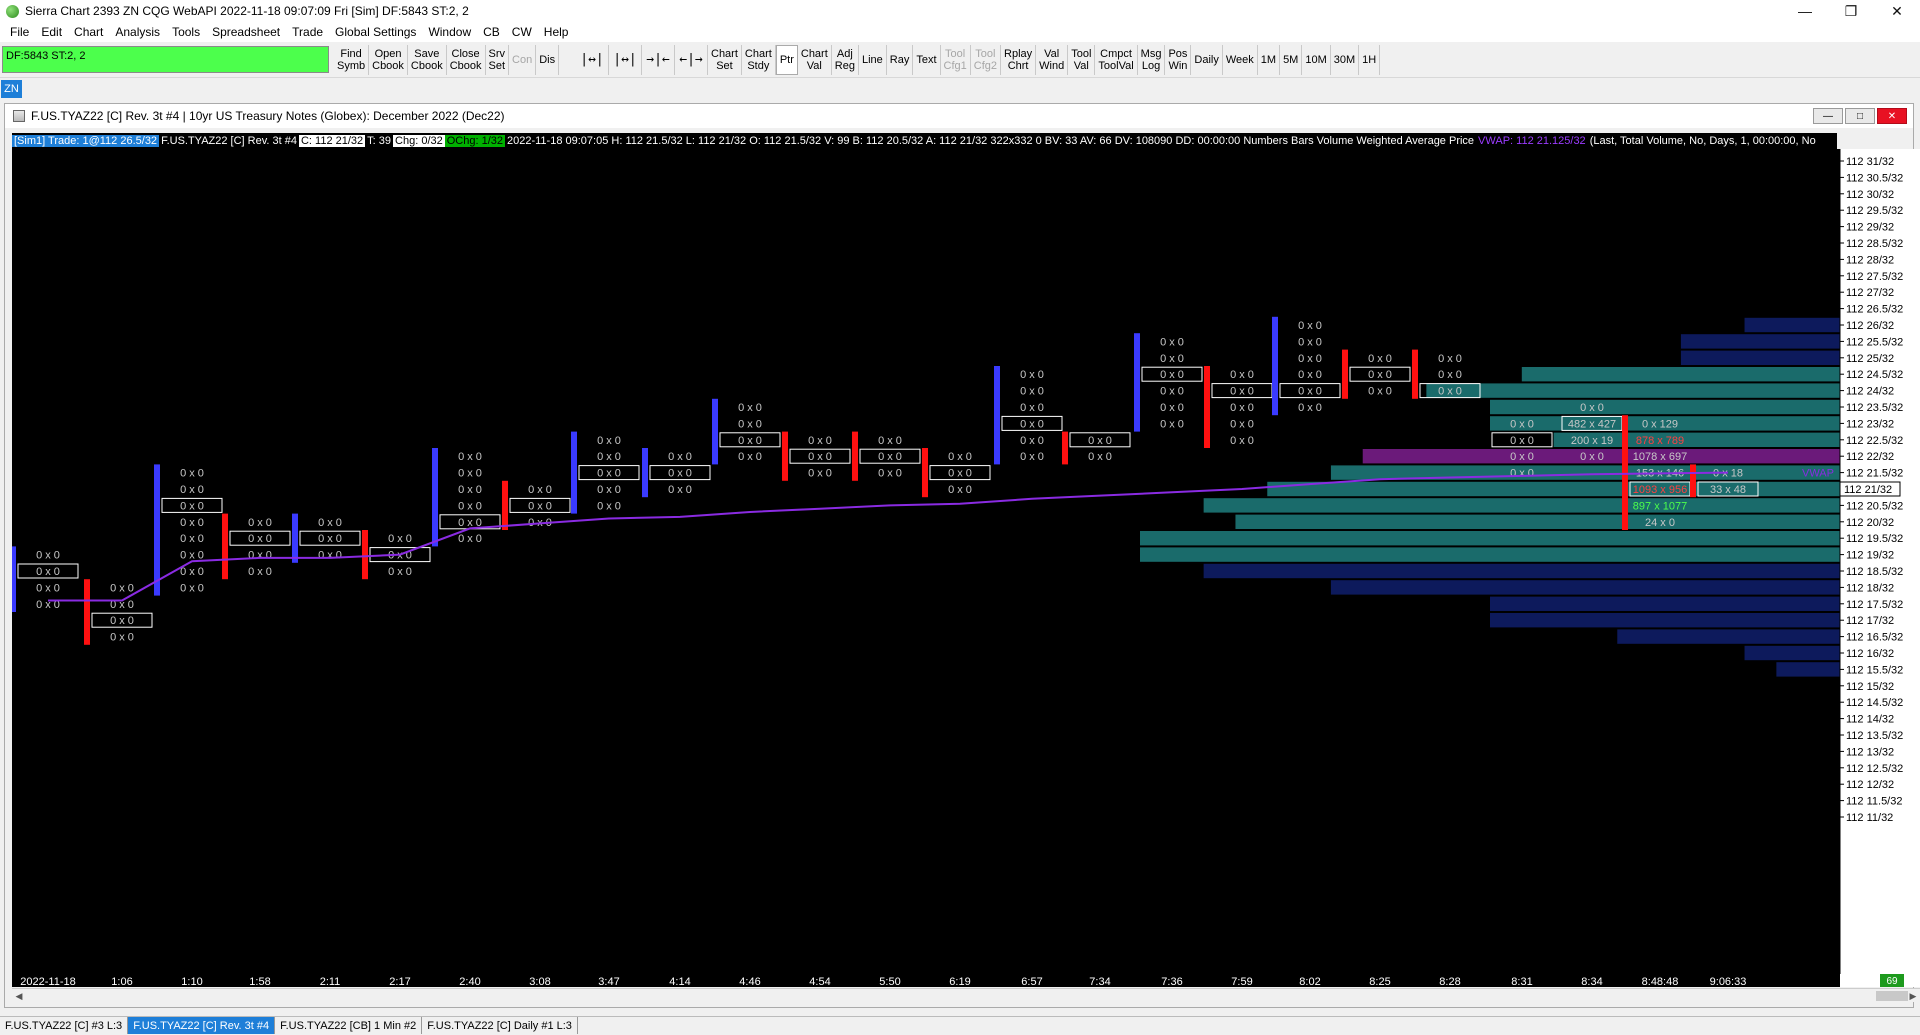  Describe the element at coordinates (1152, 60) in the screenshot. I see `toolbar-button-msg-log: Msg Log` at that location.